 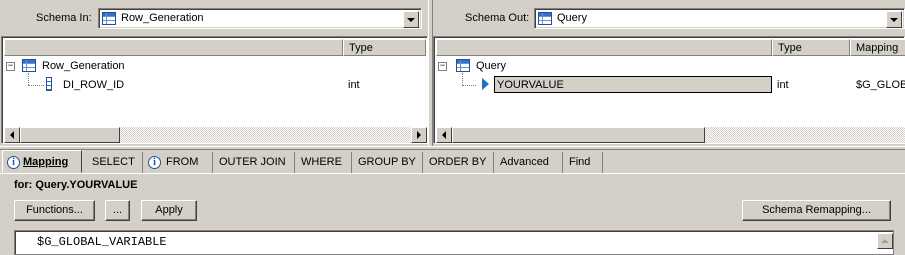 I want to click on selected-row-highlight: YOURVALUE, so click(x=633, y=84).